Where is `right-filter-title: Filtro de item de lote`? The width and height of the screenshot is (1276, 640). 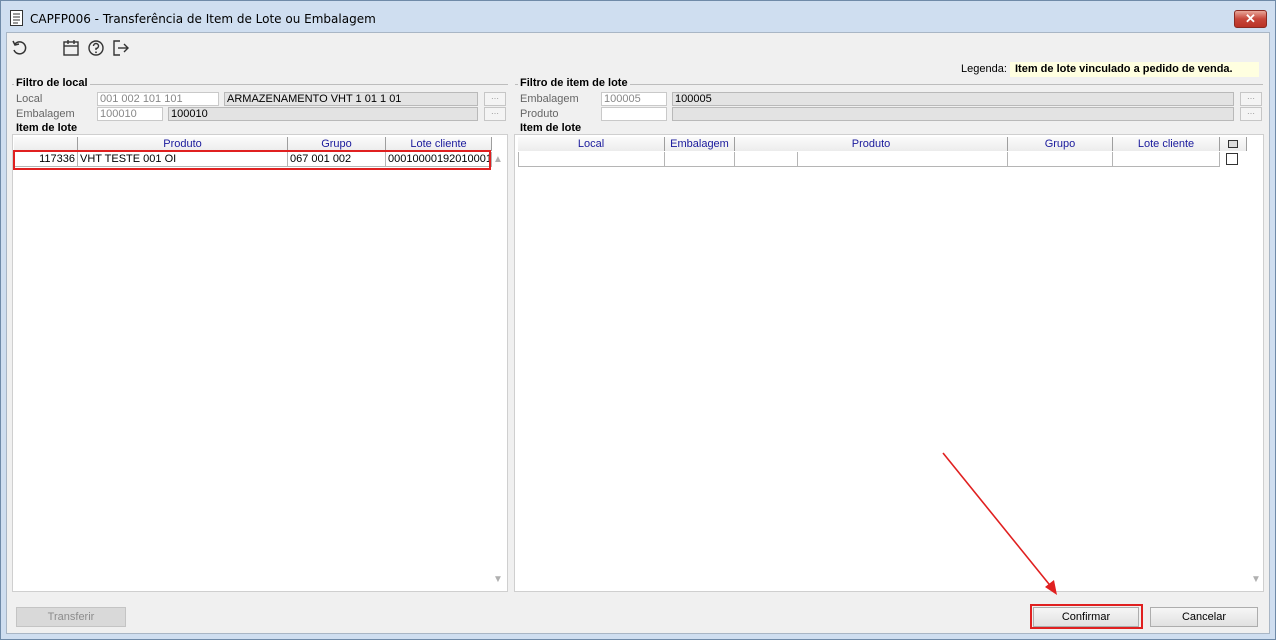
right-filter-title: Filtro de item de lote is located at coordinates (574, 83).